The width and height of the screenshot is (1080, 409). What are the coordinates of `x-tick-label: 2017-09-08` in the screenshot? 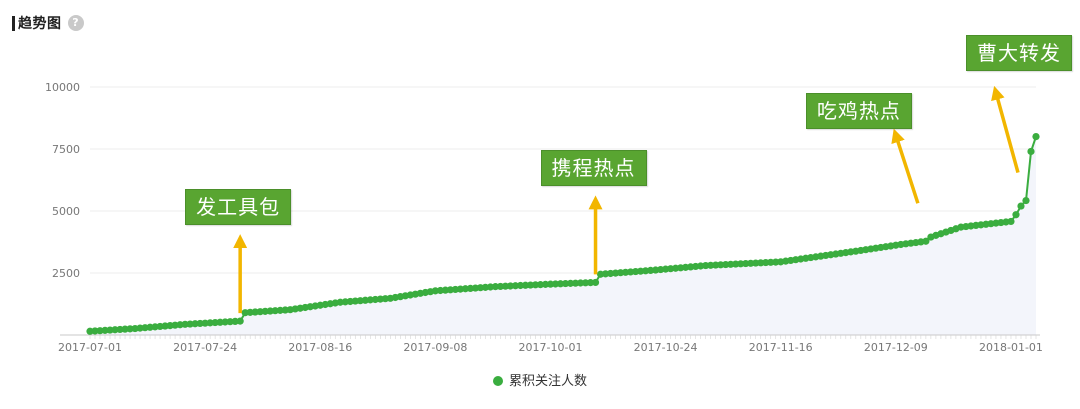 It's located at (435, 347).